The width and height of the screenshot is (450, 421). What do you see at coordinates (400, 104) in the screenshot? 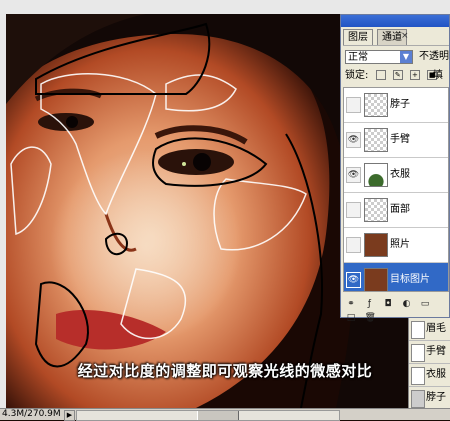
I see `layer-name: 脖子` at bounding box center [400, 104].